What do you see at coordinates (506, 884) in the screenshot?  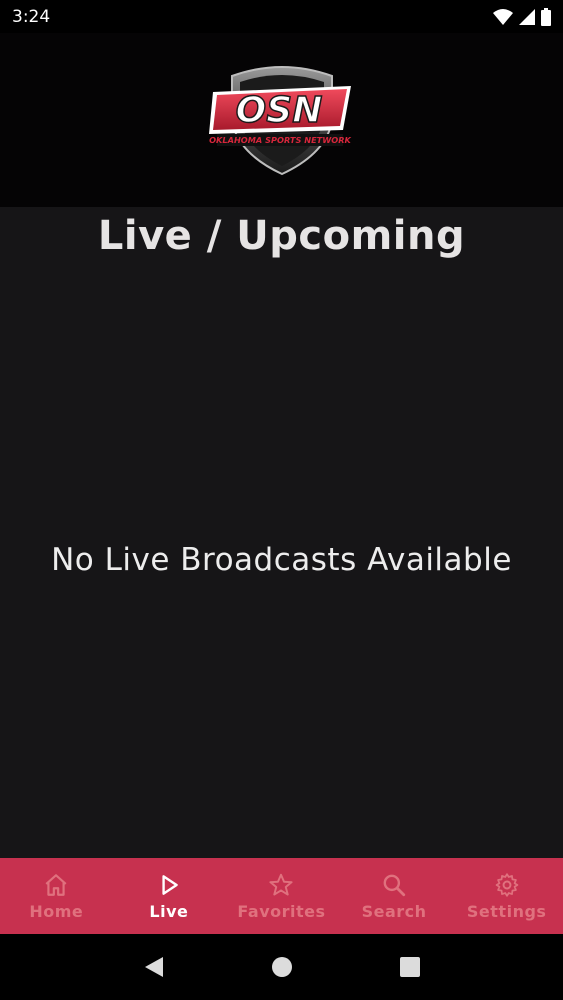 I see `gear-icon` at bounding box center [506, 884].